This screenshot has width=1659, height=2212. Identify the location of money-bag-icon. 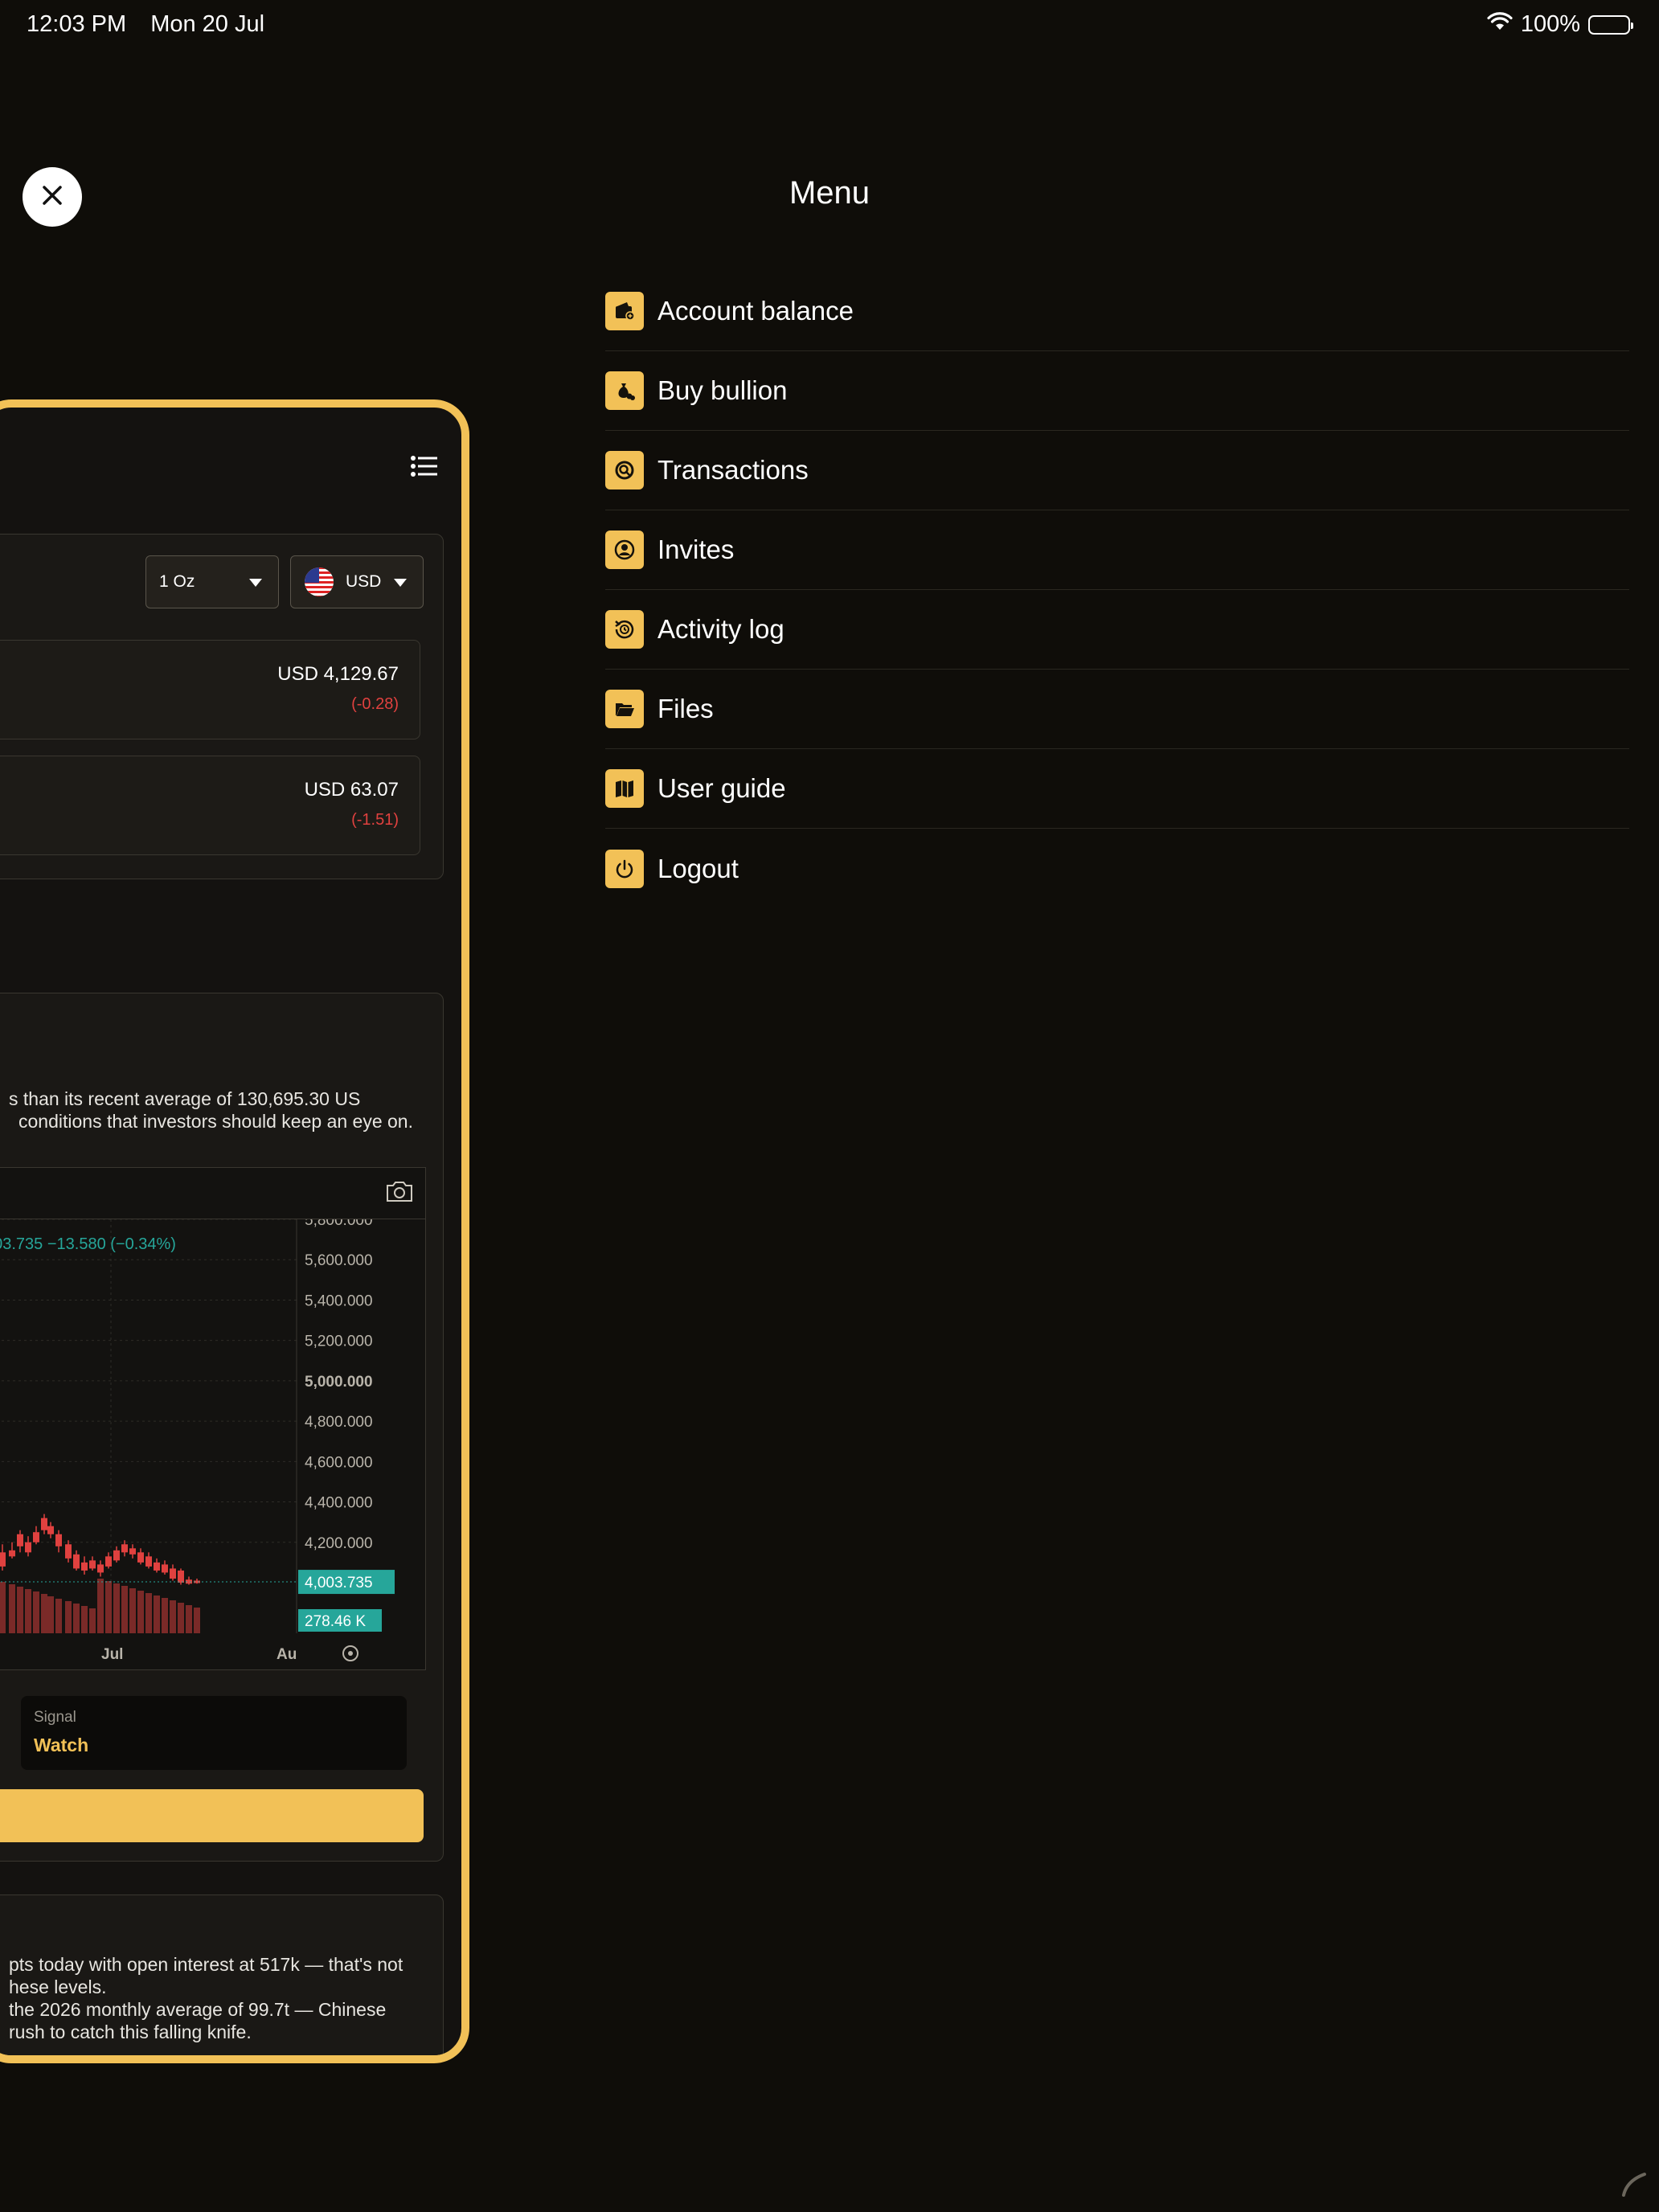
(624, 390).